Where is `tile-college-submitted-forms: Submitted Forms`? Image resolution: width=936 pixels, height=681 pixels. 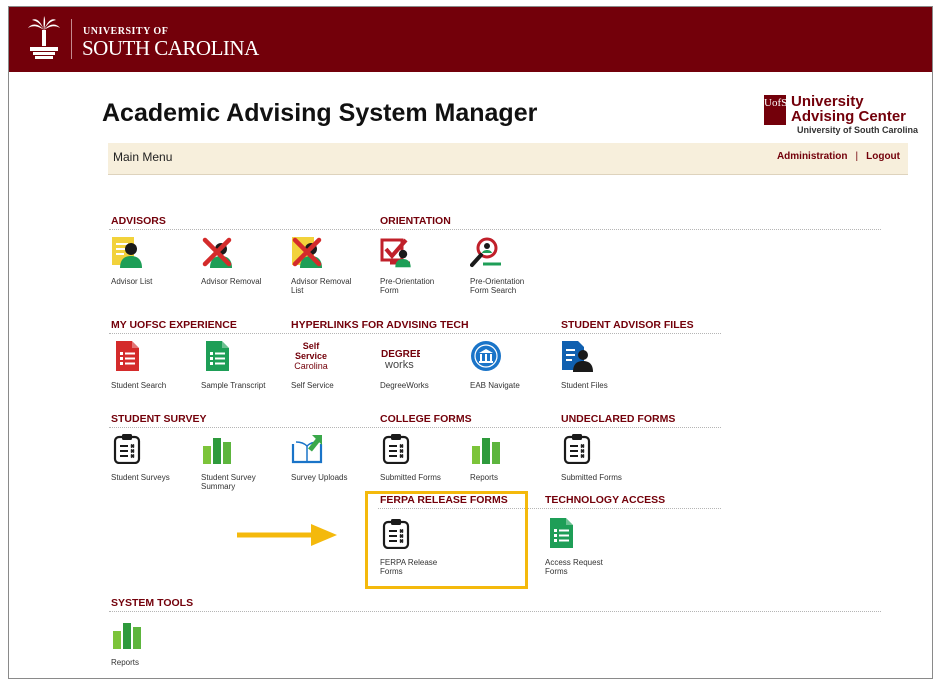 tile-college-submitted-forms: Submitted Forms is located at coordinates (420, 457).